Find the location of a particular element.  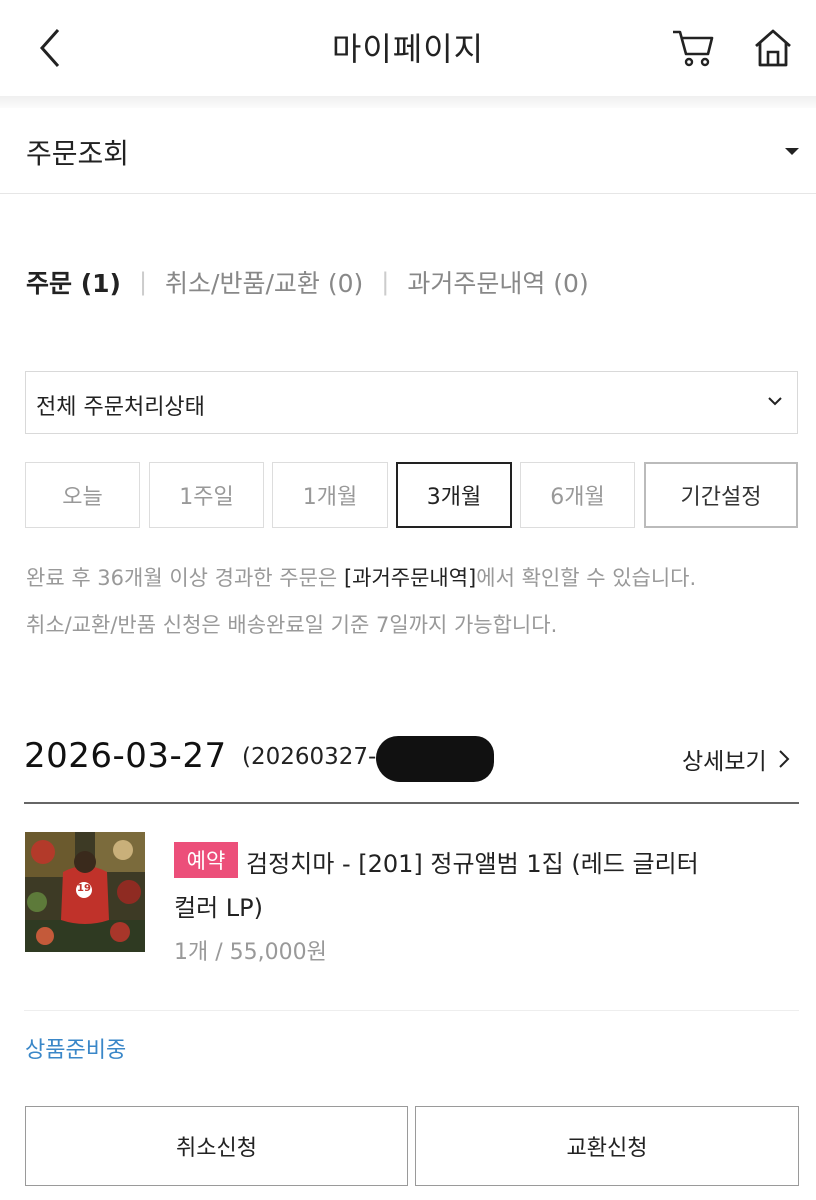

redaction-mark is located at coordinates (435, 759).